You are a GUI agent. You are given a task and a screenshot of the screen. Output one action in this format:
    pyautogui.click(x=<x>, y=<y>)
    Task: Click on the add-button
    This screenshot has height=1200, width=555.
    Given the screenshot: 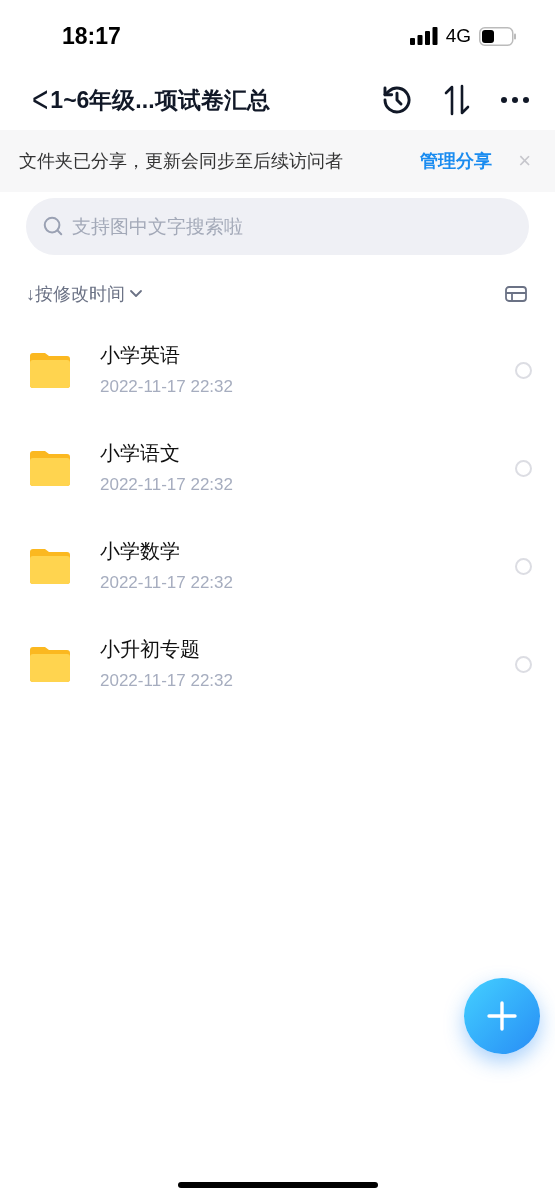 What is the action you would take?
    pyautogui.click(x=502, y=1016)
    